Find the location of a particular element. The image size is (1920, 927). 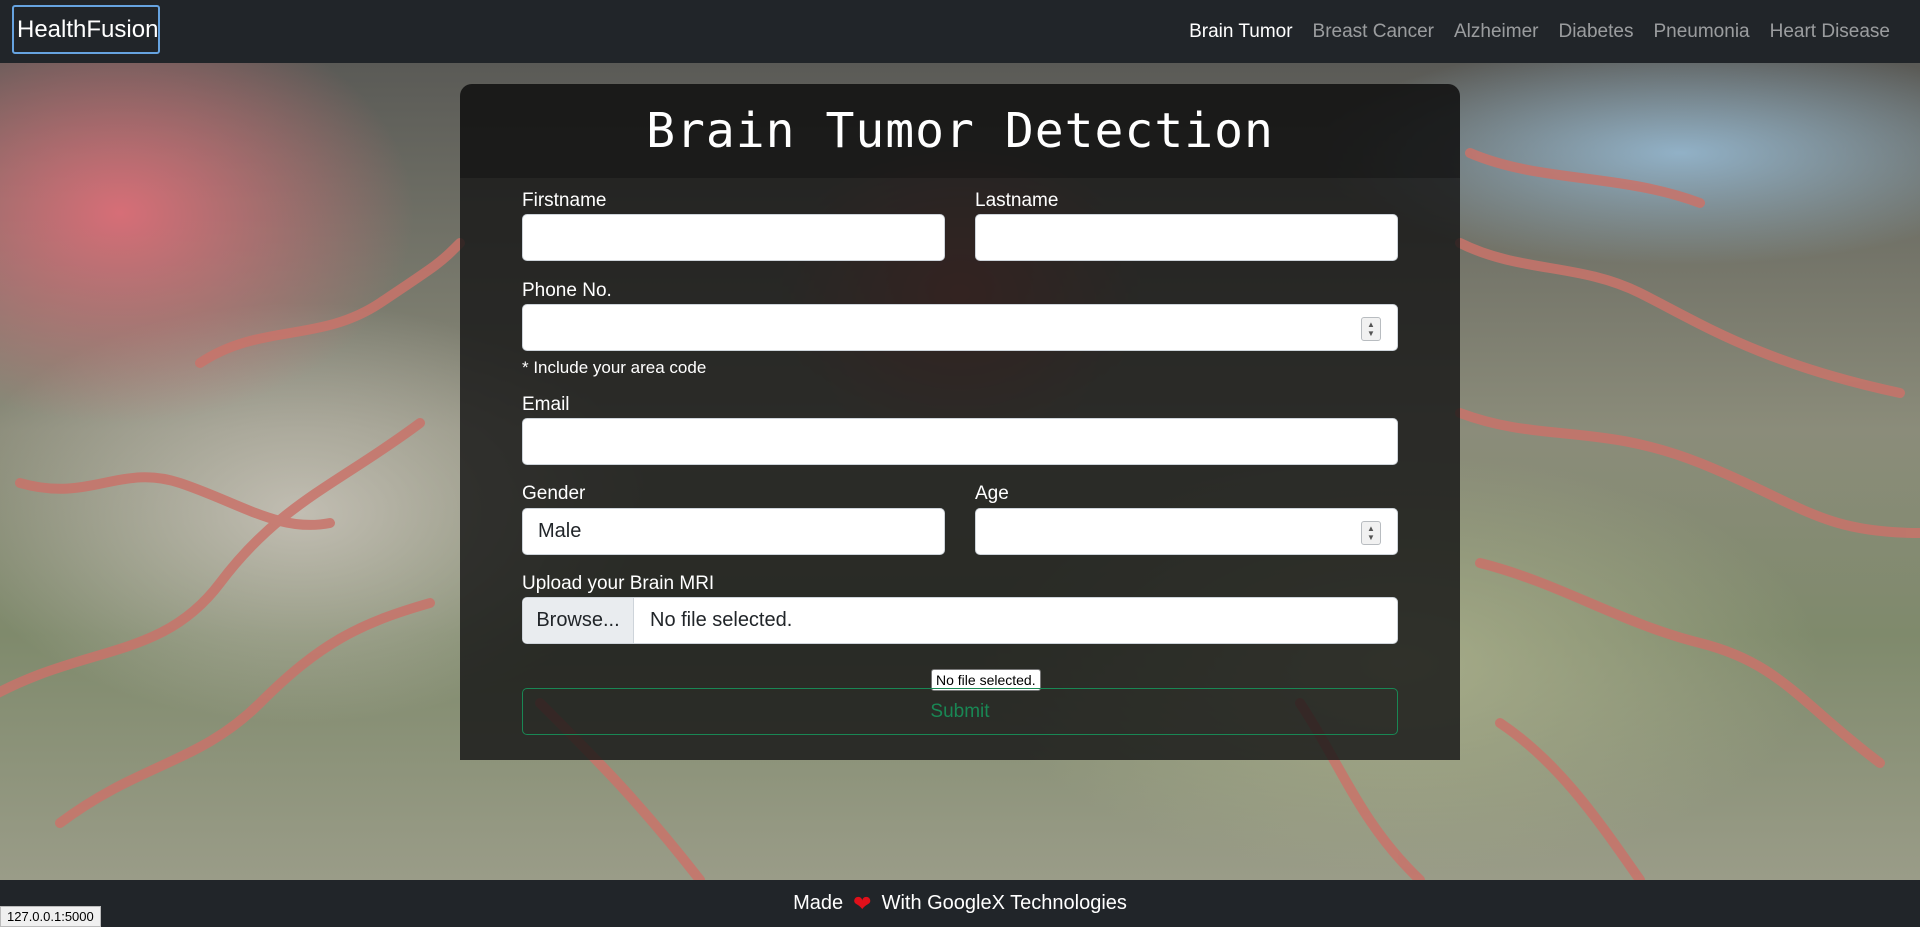

brand-link: HealthFusion is located at coordinates (86, 29).